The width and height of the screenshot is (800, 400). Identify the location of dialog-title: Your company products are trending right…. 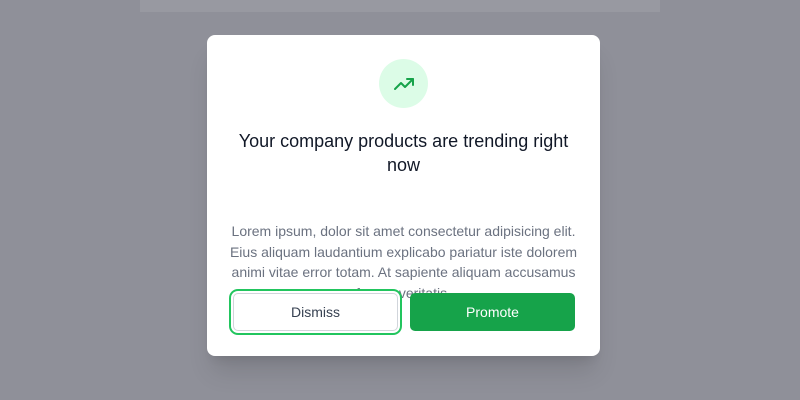
(403, 153).